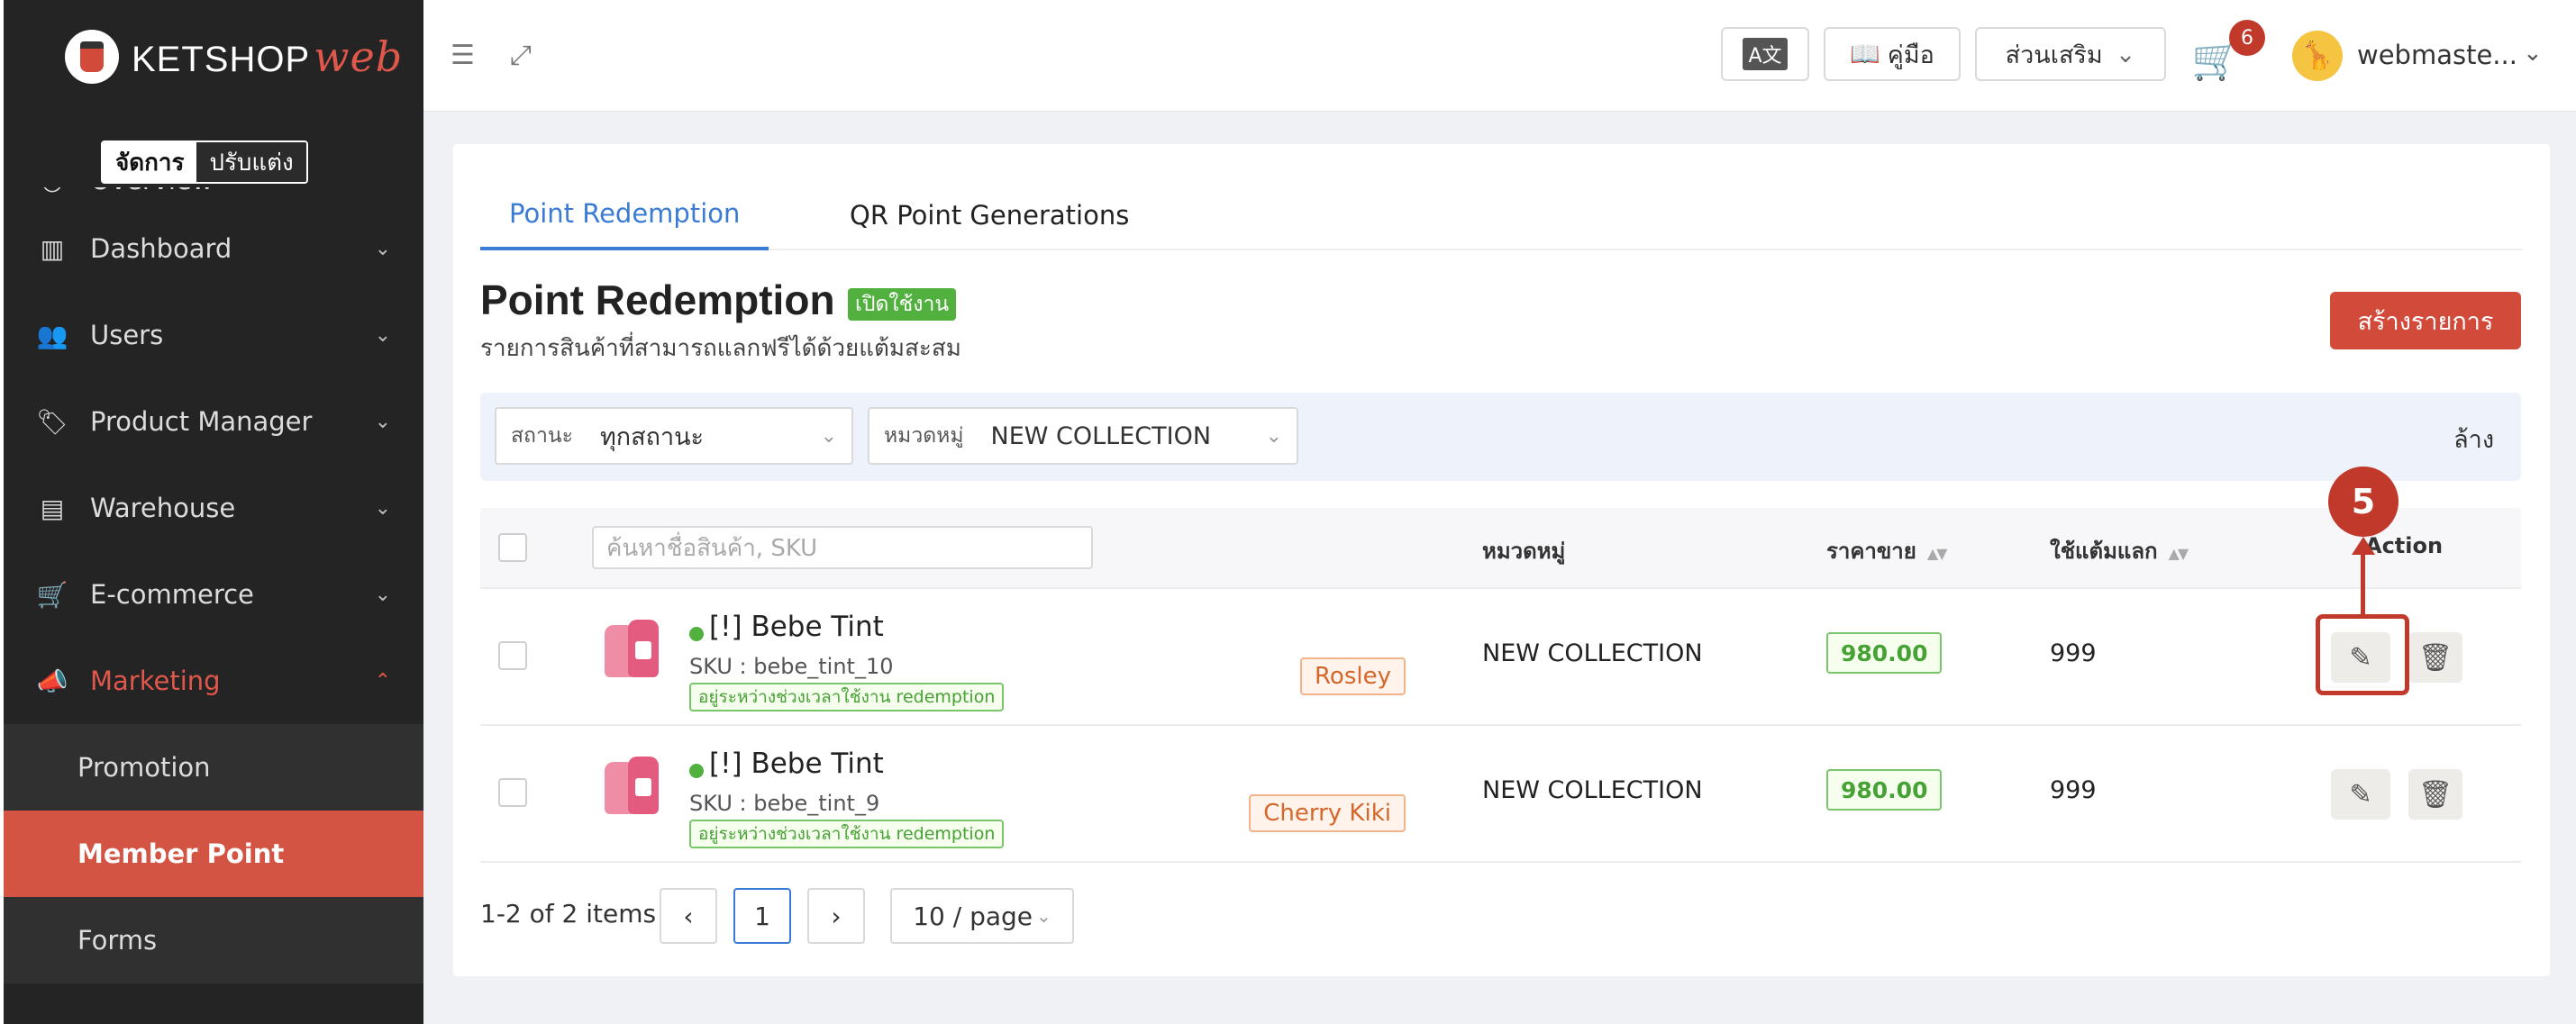 The width and height of the screenshot is (2576, 1024). I want to click on annotation-step-badge: 5, so click(2363, 502).